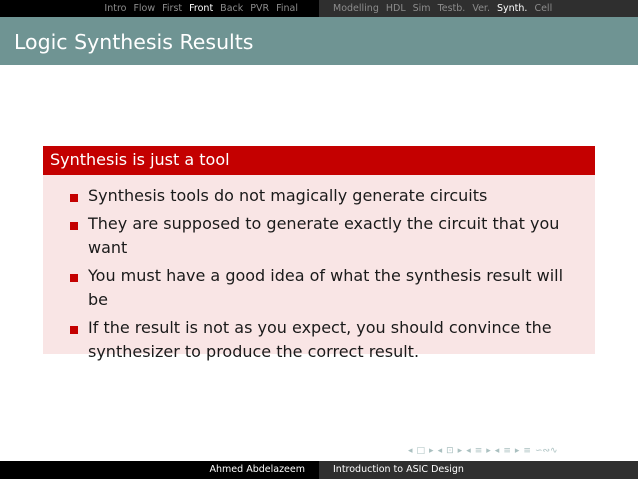 The image size is (638, 479). I want to click on search-icon: ∽∾∿, so click(546, 451).